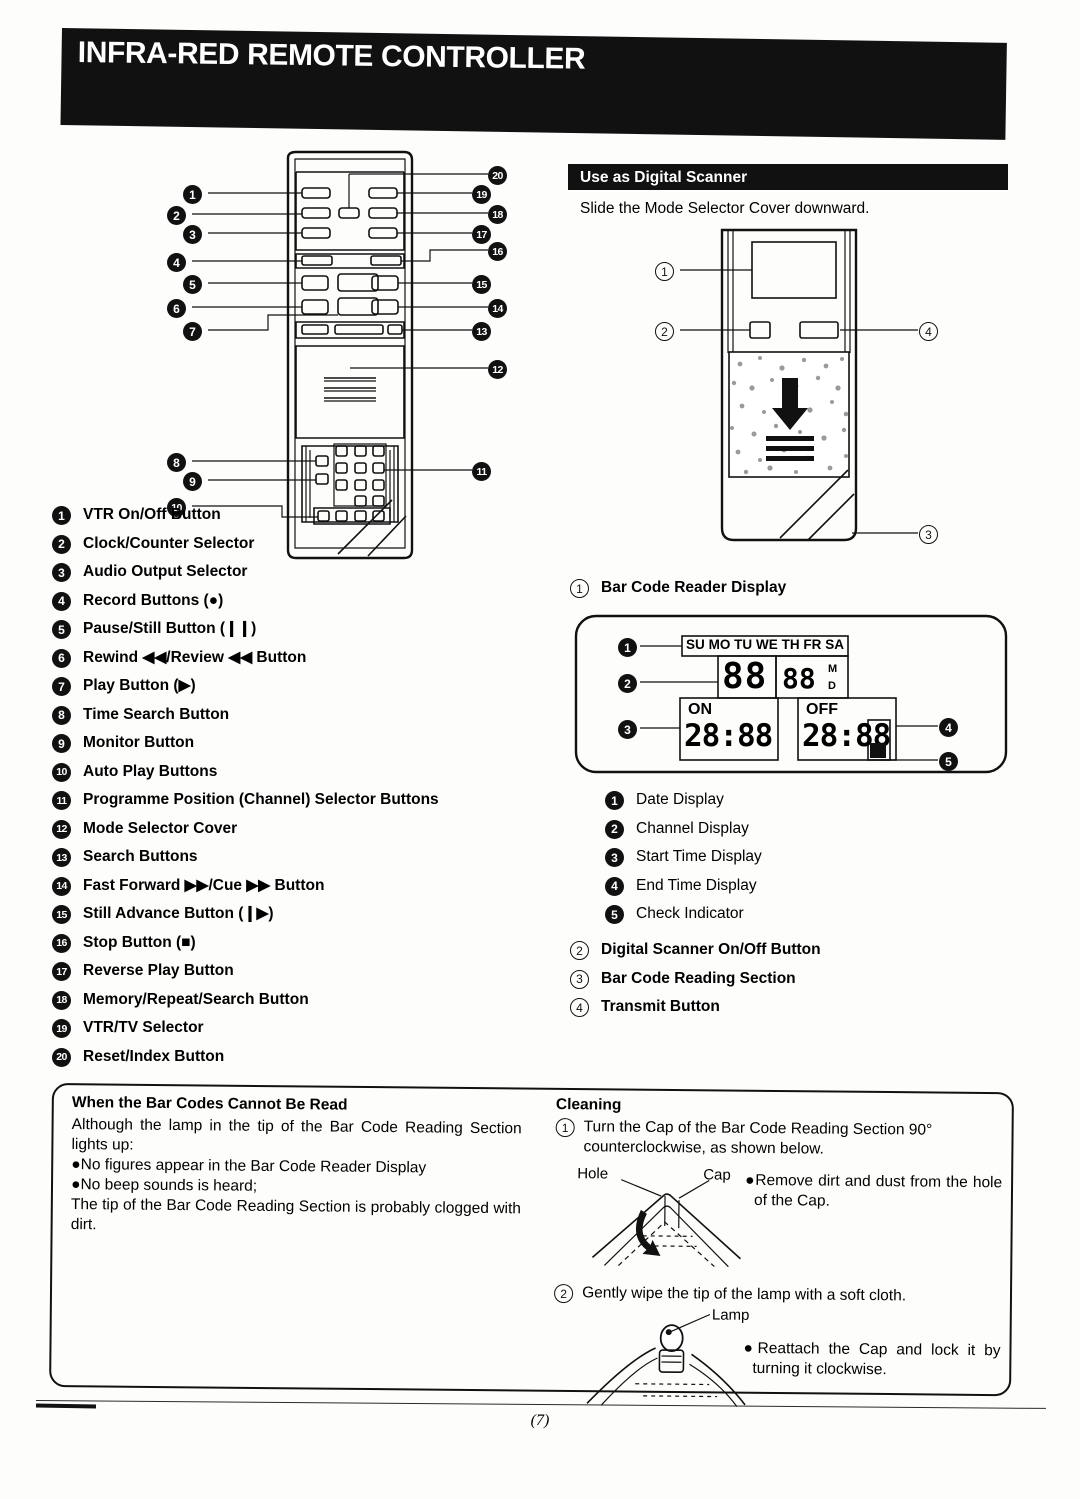  I want to click on legend-label: Still Advance Button (❙▶), so click(178, 913).